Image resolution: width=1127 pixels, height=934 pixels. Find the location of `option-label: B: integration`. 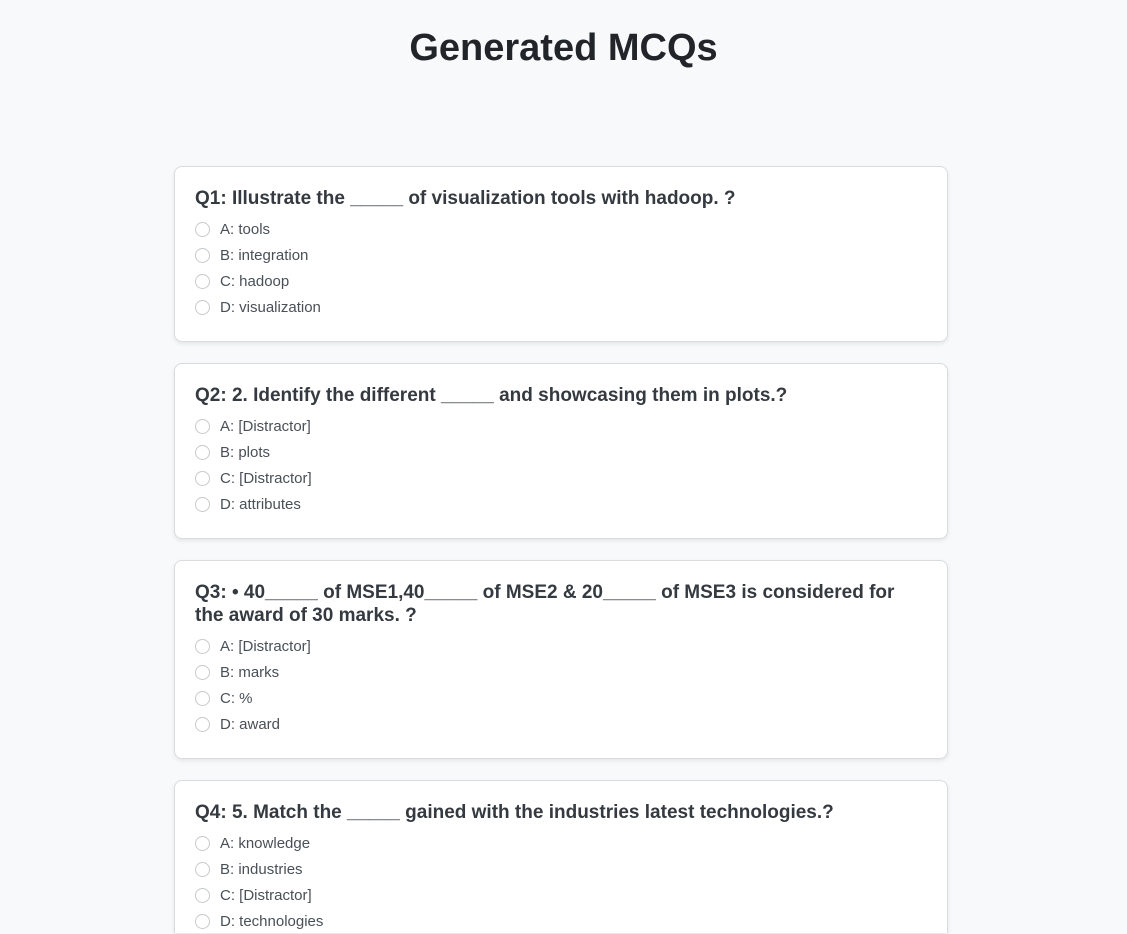

option-label: B: integration is located at coordinates (264, 255).